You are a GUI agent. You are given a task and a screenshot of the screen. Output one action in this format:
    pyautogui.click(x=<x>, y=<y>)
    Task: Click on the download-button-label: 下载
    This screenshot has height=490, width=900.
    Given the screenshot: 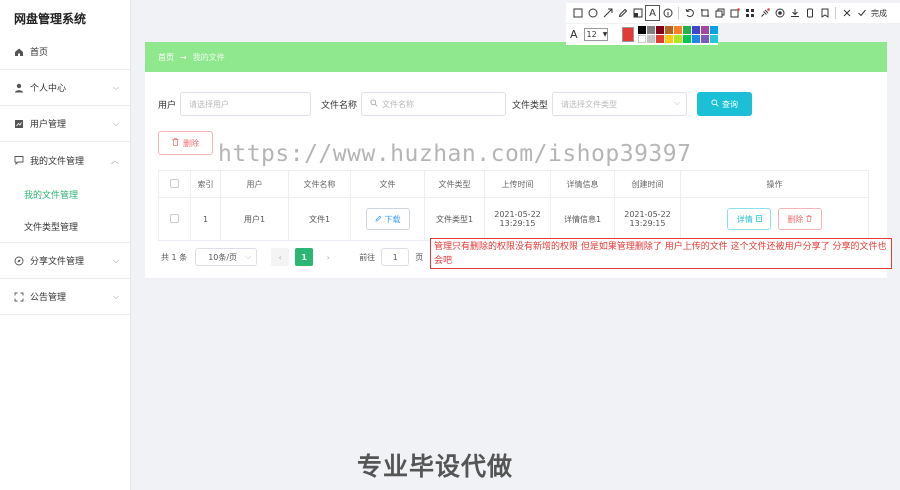 What is the action you would take?
    pyautogui.click(x=392, y=219)
    